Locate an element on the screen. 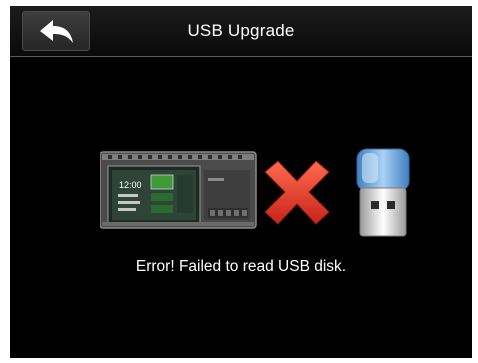 This screenshot has width=478, height=363. page-title: USB Upgrade is located at coordinates (241, 30).